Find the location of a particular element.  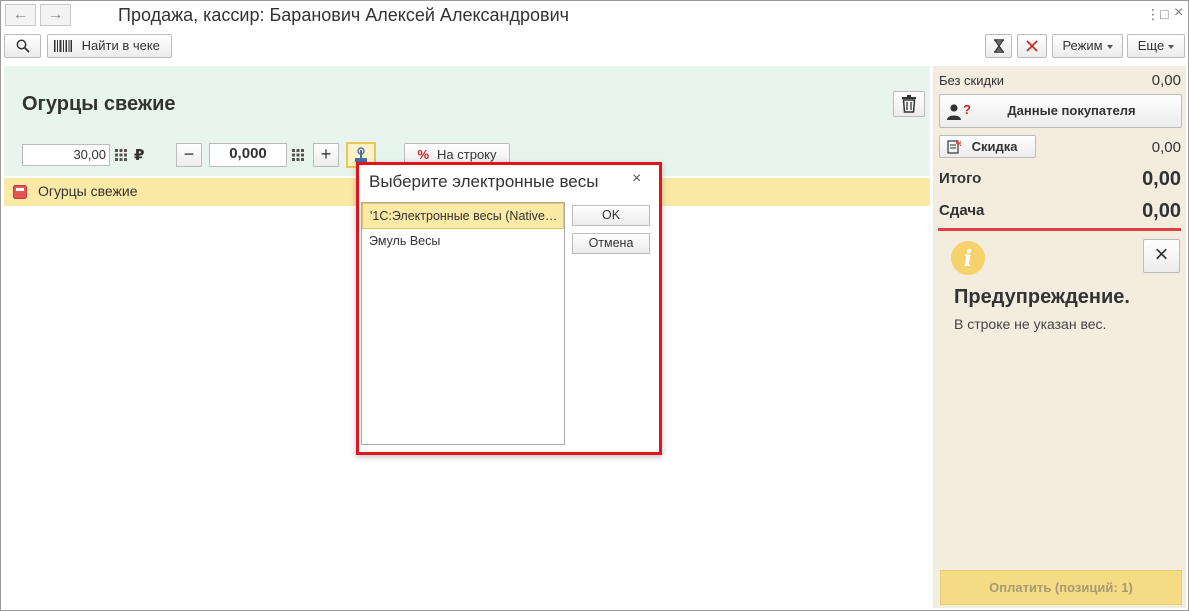

cancel-label: Отмена is located at coordinates (611, 243).